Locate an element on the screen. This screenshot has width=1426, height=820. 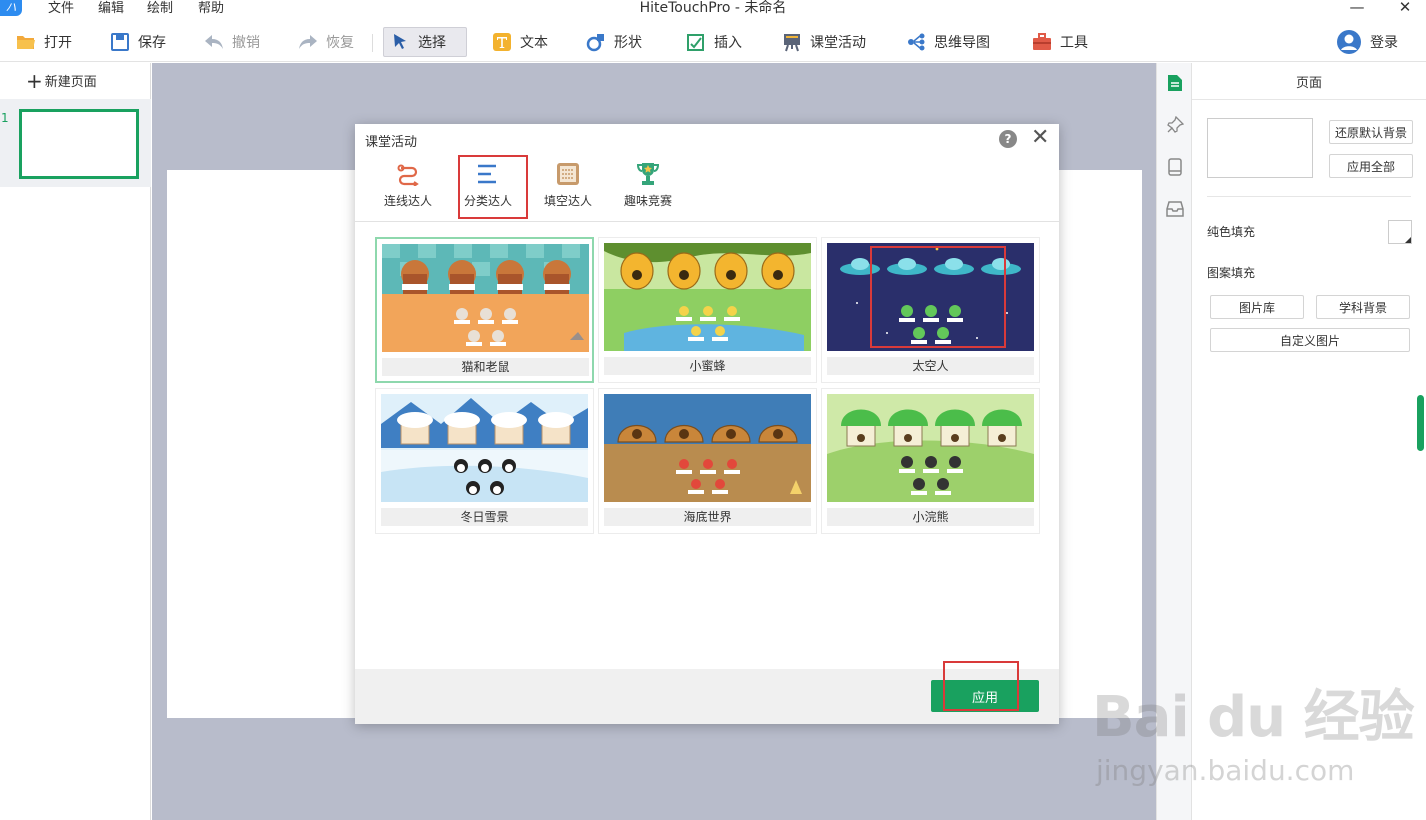
apply-all-button: 应用全部 is located at coordinates (1371, 166).